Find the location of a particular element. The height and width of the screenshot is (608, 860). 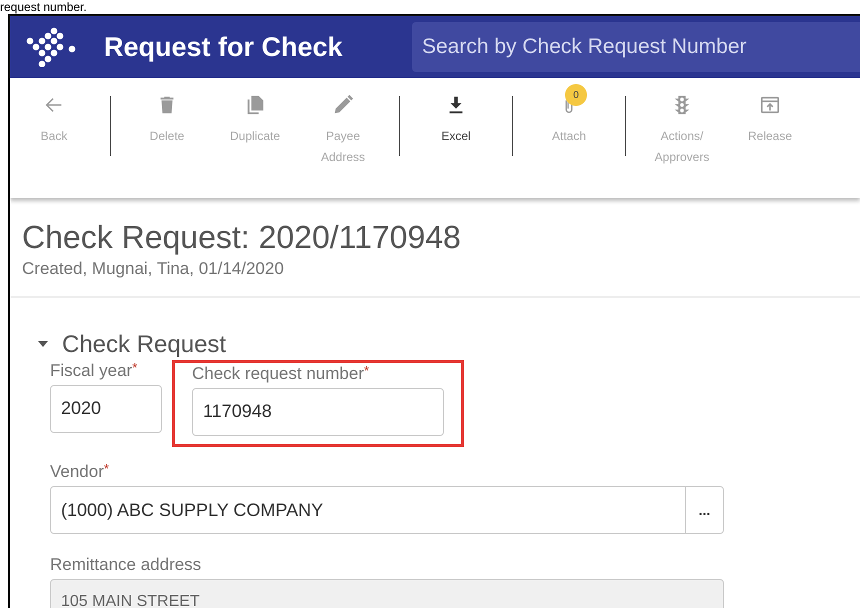

collapse-caret-icon is located at coordinates (43, 344).